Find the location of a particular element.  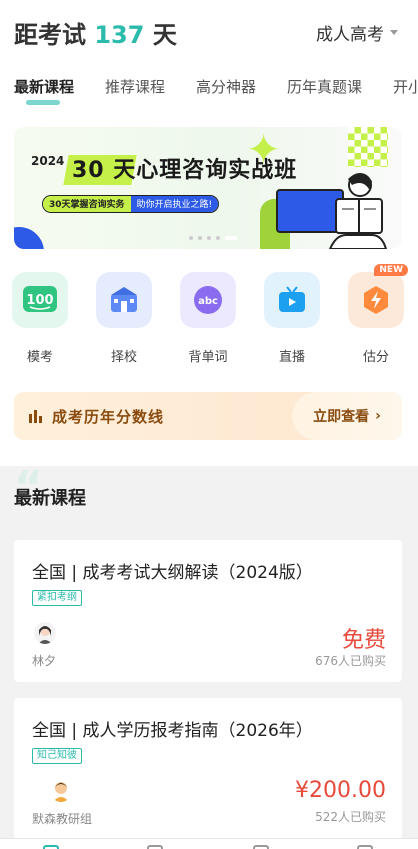

exam-type-selector: 成人高考 is located at coordinates (357, 32).